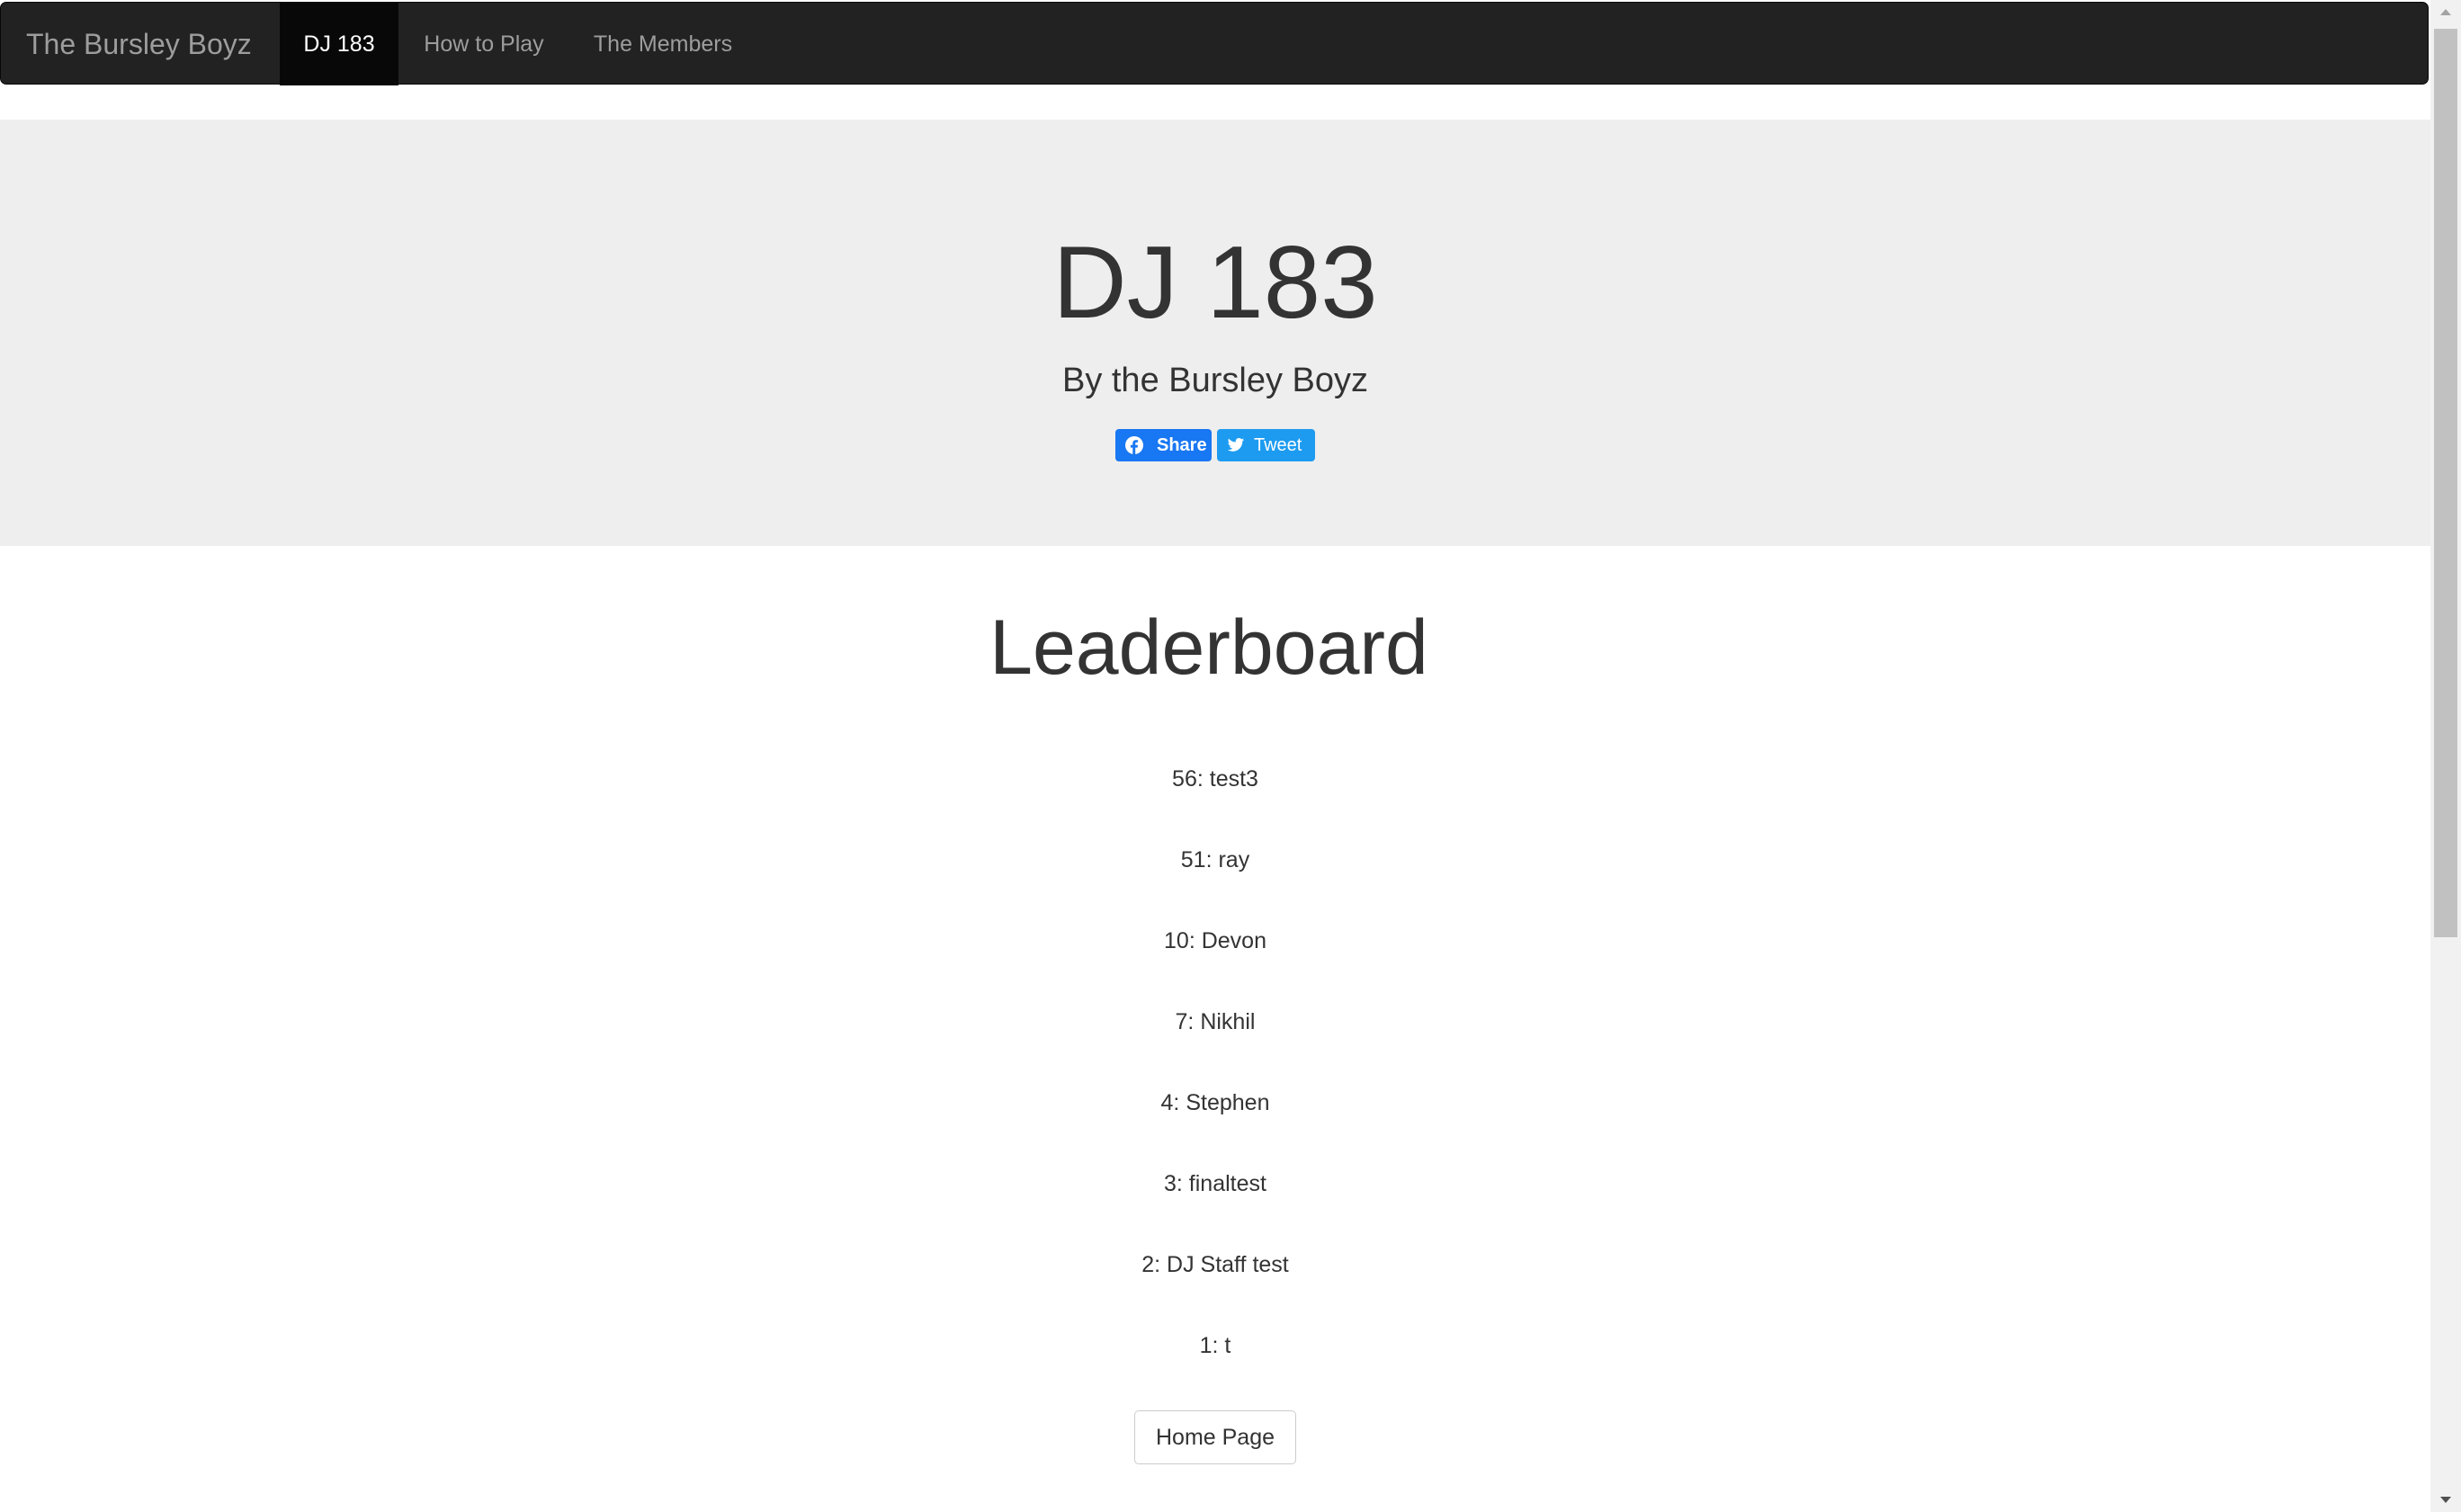 The height and width of the screenshot is (1512, 2461). I want to click on leaderboard-entry: 4: Stephen, so click(1215, 1102).